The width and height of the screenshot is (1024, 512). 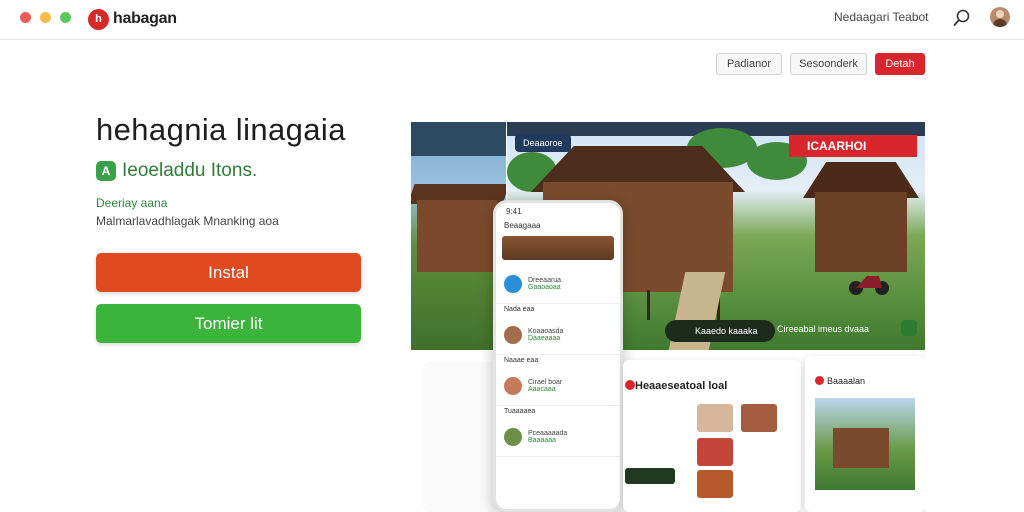 I want to click on chat-sub: Baaaaaa, so click(x=542, y=440).